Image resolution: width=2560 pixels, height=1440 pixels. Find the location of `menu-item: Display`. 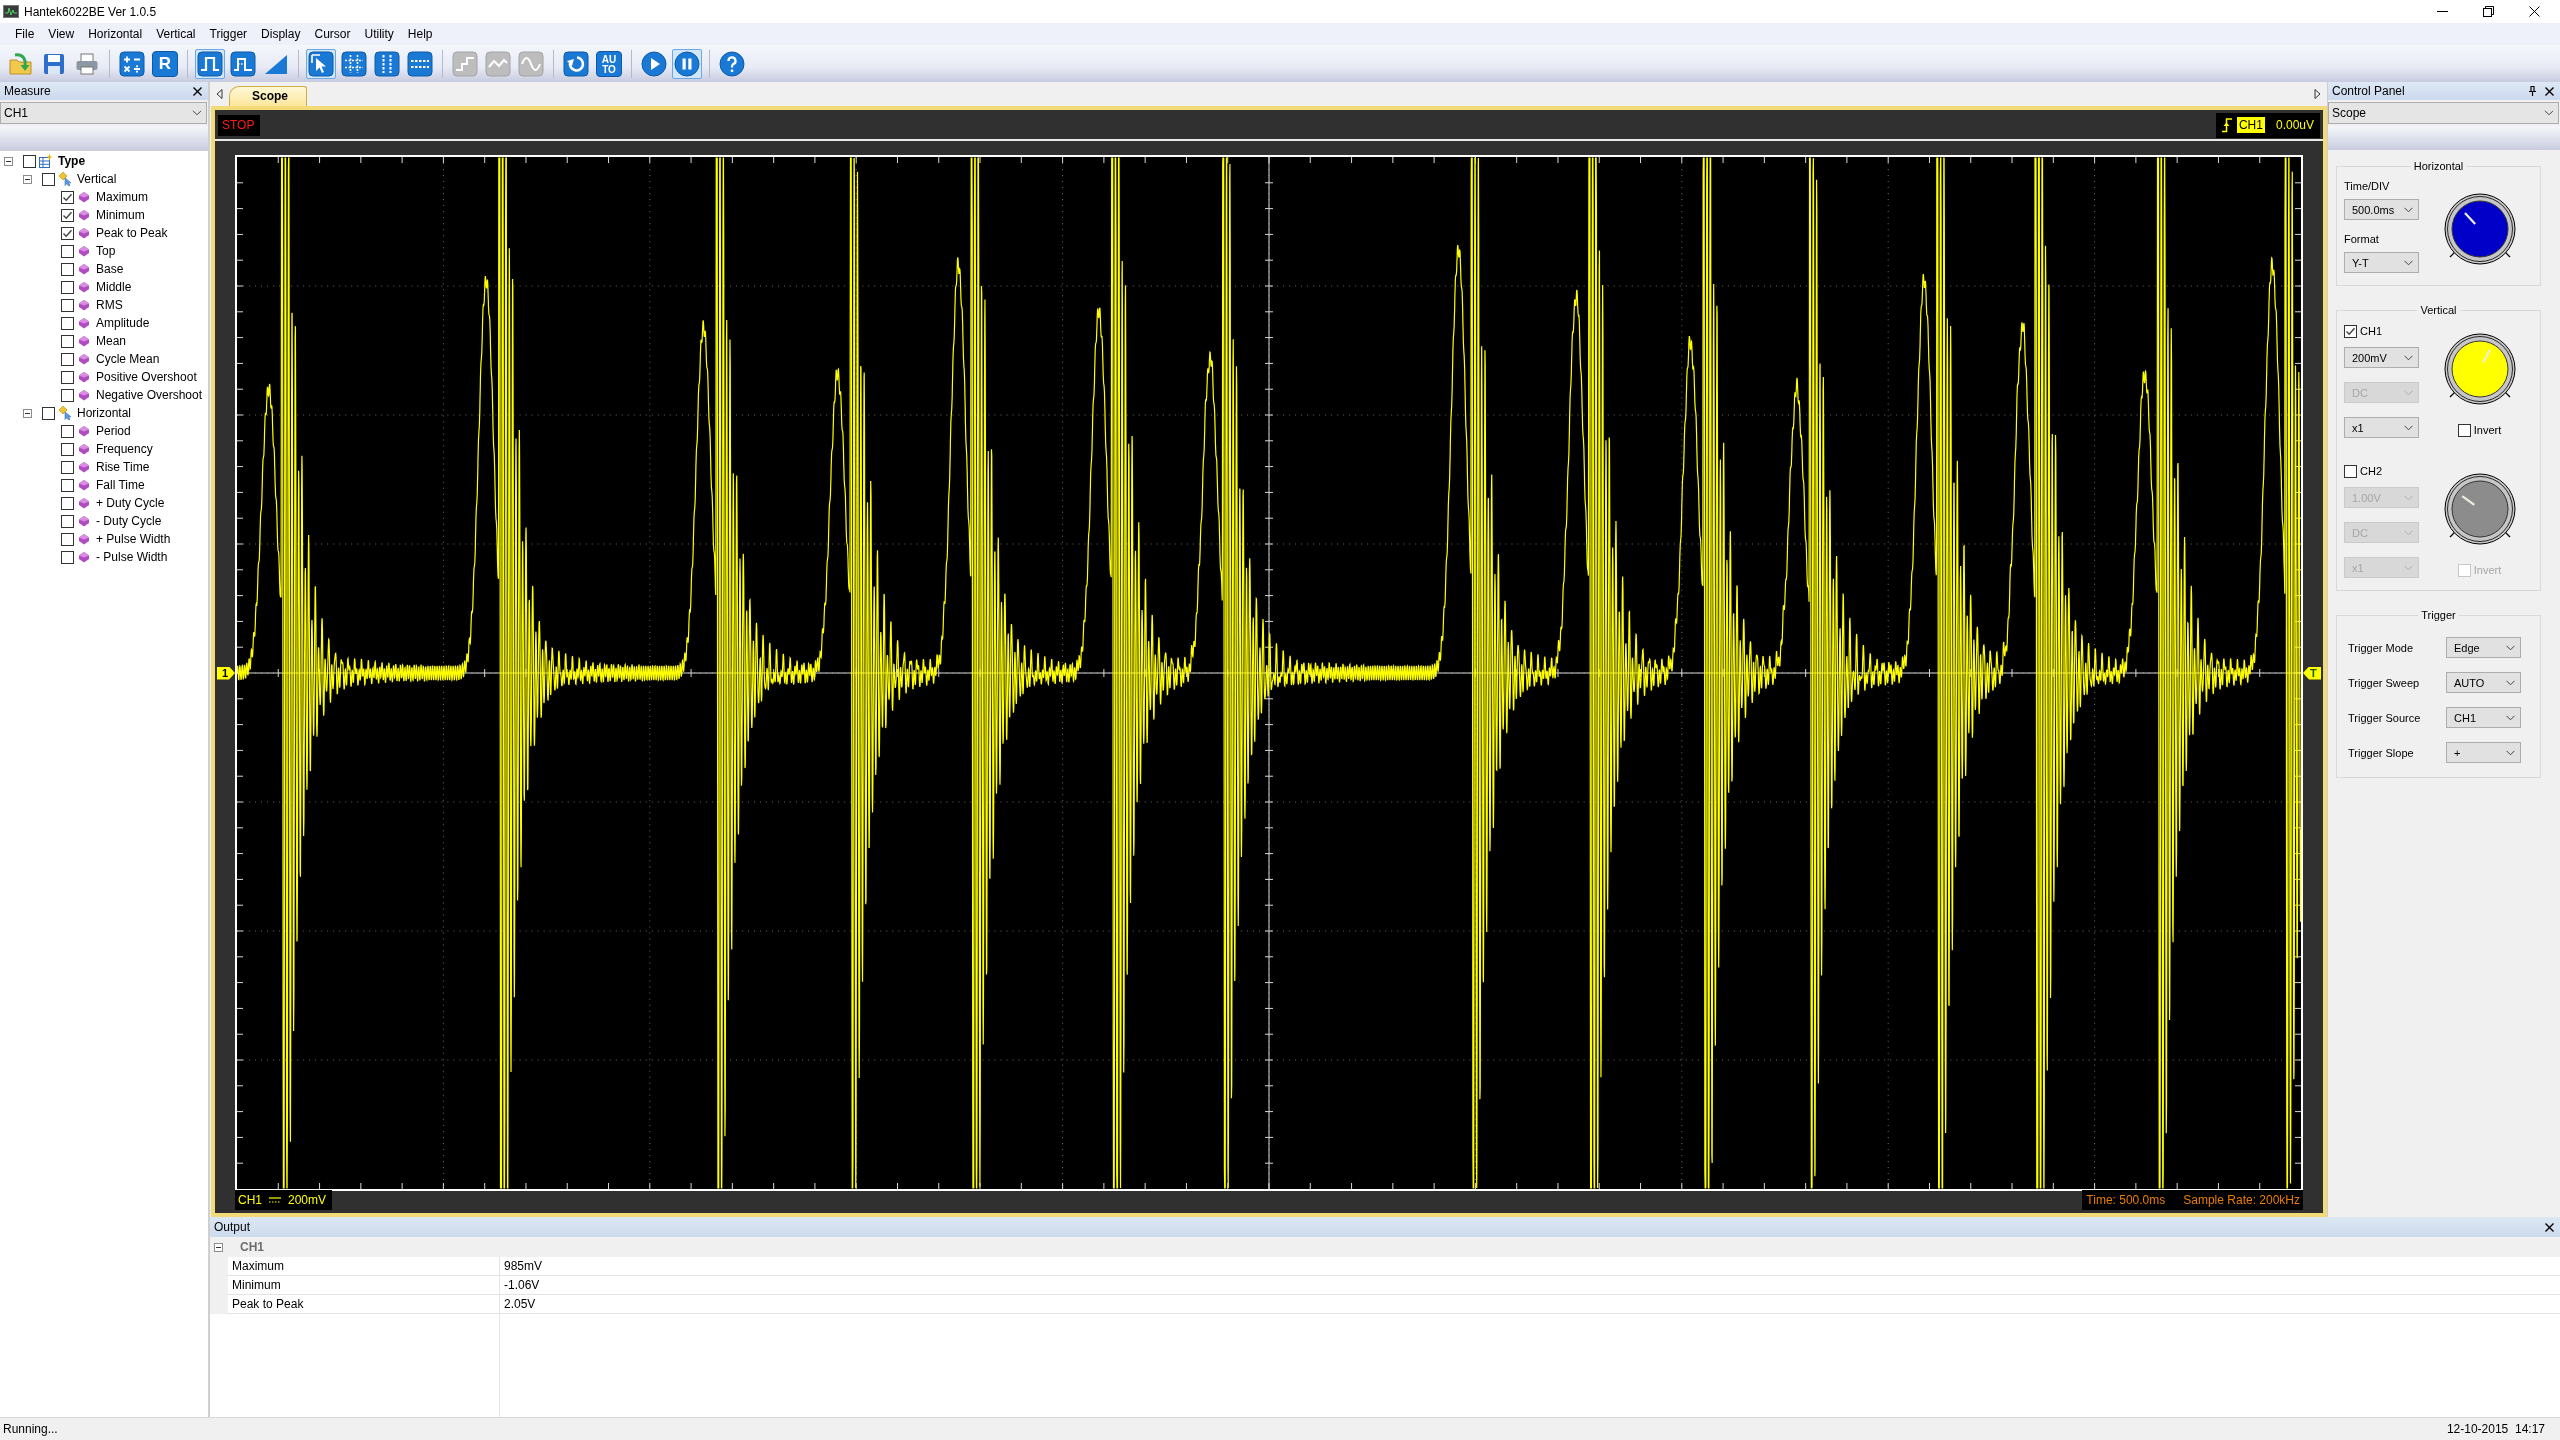

menu-item: Display is located at coordinates (281, 34).